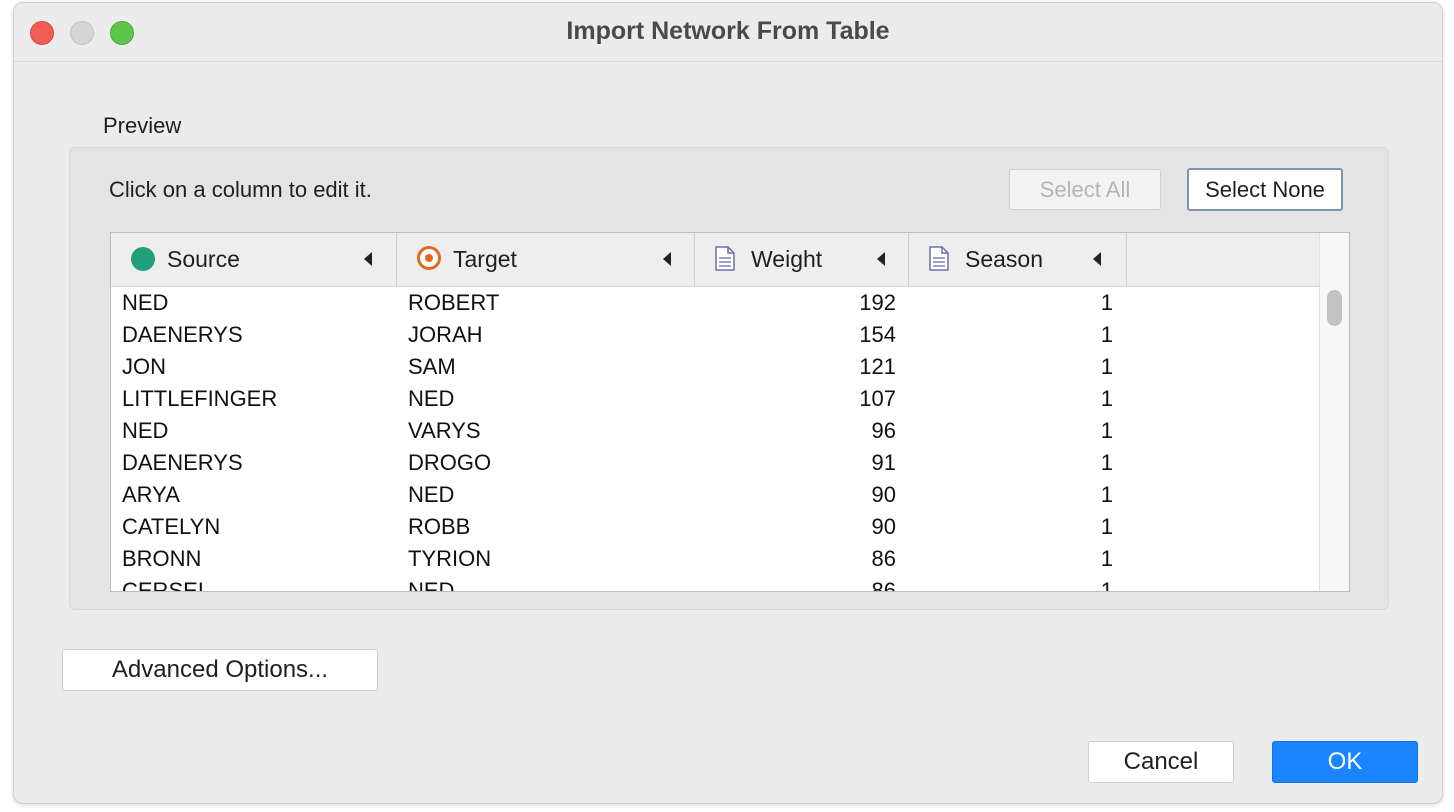 The height and width of the screenshot is (812, 1454). Describe the element at coordinates (162, 558) in the screenshot. I see `cell-source: BRONN` at that location.